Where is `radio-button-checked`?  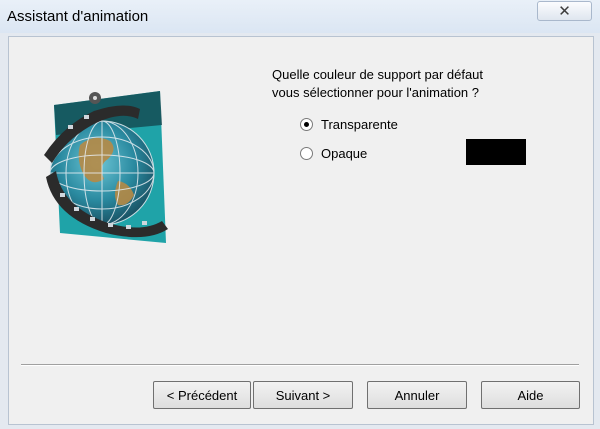 radio-button-checked is located at coordinates (306, 124).